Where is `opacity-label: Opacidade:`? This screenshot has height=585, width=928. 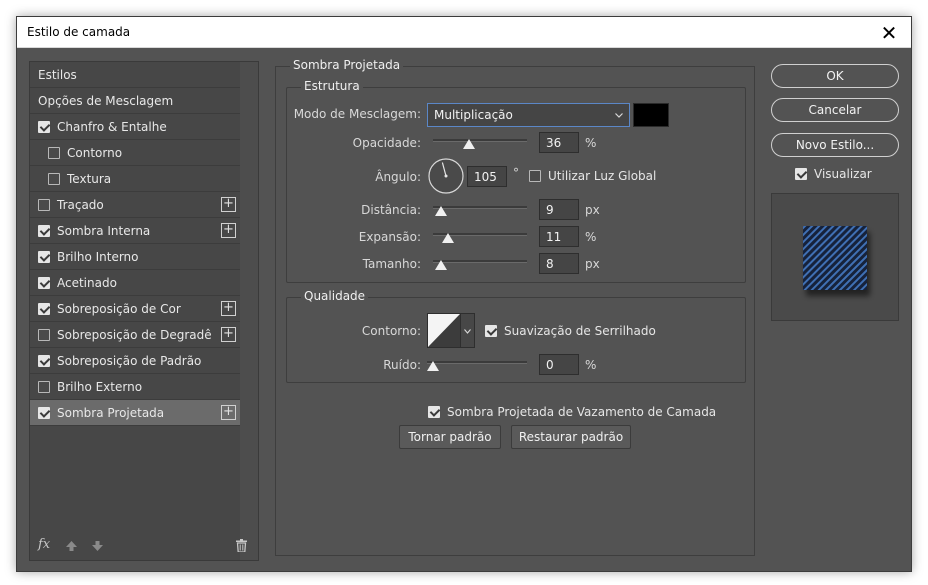 opacity-label: Opacidade: is located at coordinates (386, 143).